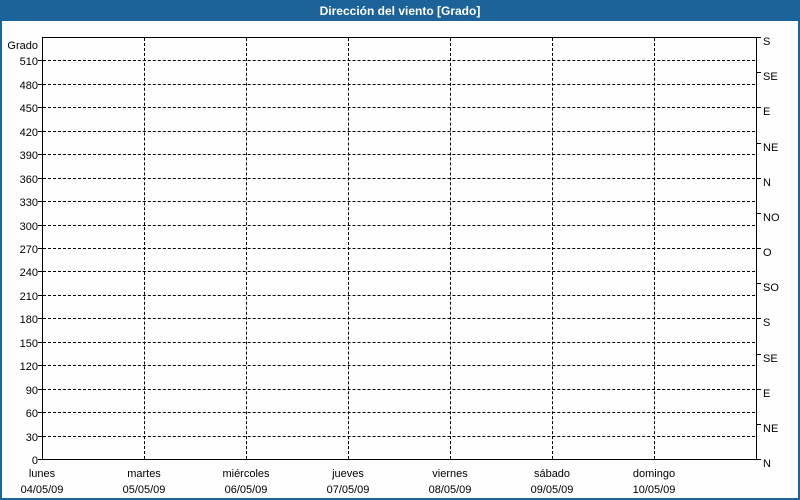  Describe the element at coordinates (28, 320) in the screenshot. I see `y-axis-tick-label: 180` at that location.